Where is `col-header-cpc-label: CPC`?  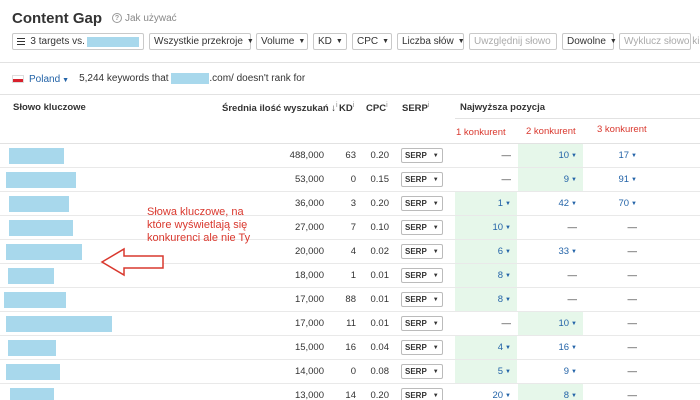
col-header-cpc-label: CPC is located at coordinates (376, 109).